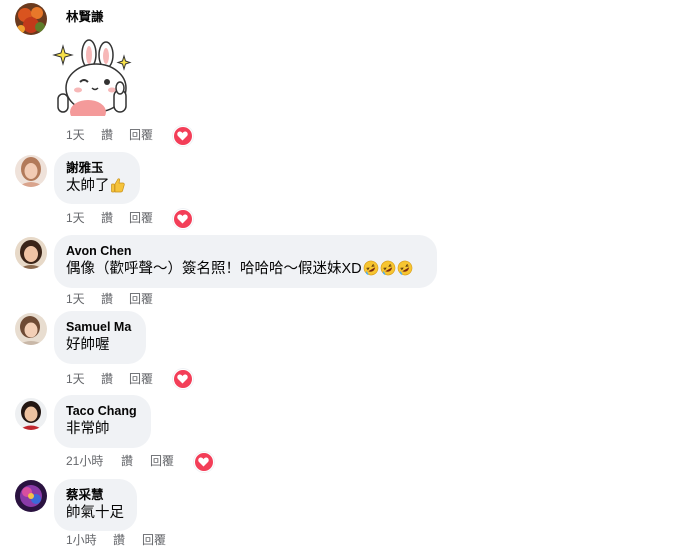 The height and width of the screenshot is (552, 678). I want to click on comment-text: 太帥了, so click(88, 186).